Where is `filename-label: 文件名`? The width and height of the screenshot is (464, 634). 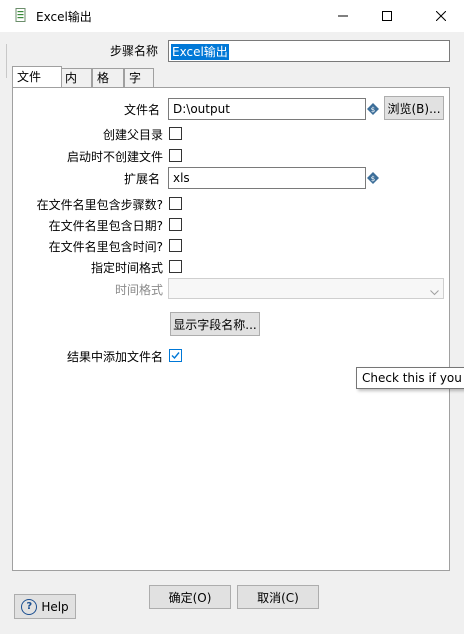
filename-label: 文件名 is located at coordinates (141, 110).